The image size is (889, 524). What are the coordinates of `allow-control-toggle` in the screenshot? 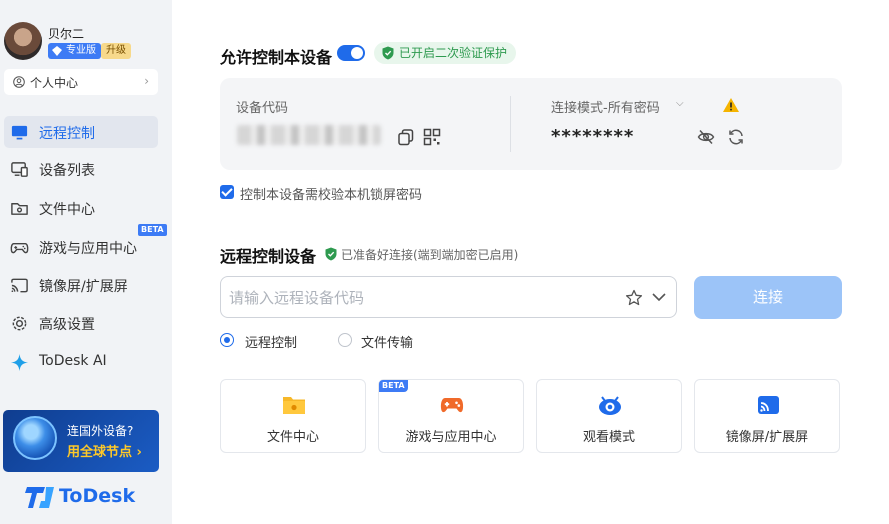 It's located at (351, 53).